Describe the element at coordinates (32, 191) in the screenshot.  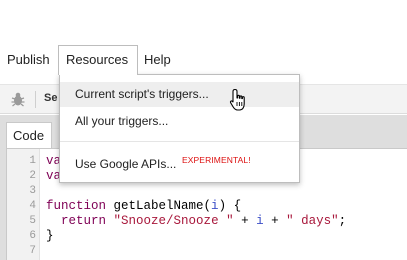
I see `line-number: 3` at that location.